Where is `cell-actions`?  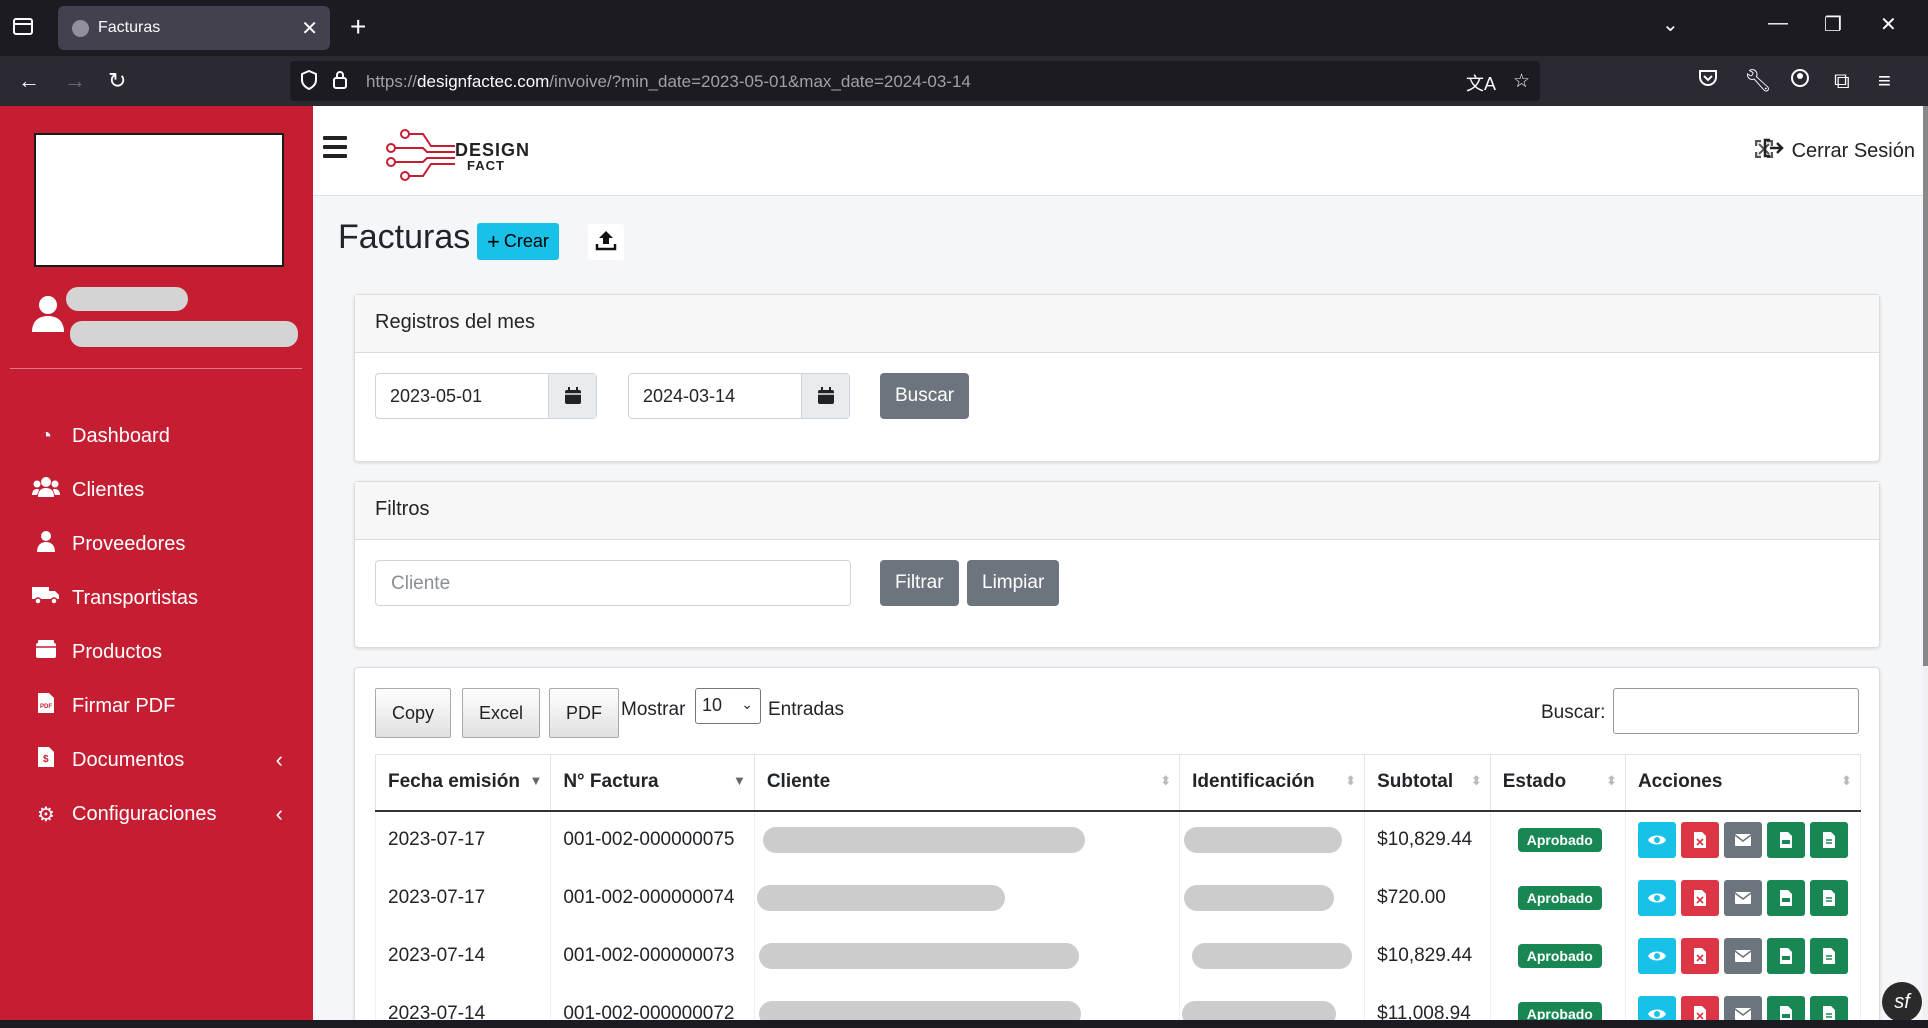 cell-actions is located at coordinates (1743, 839).